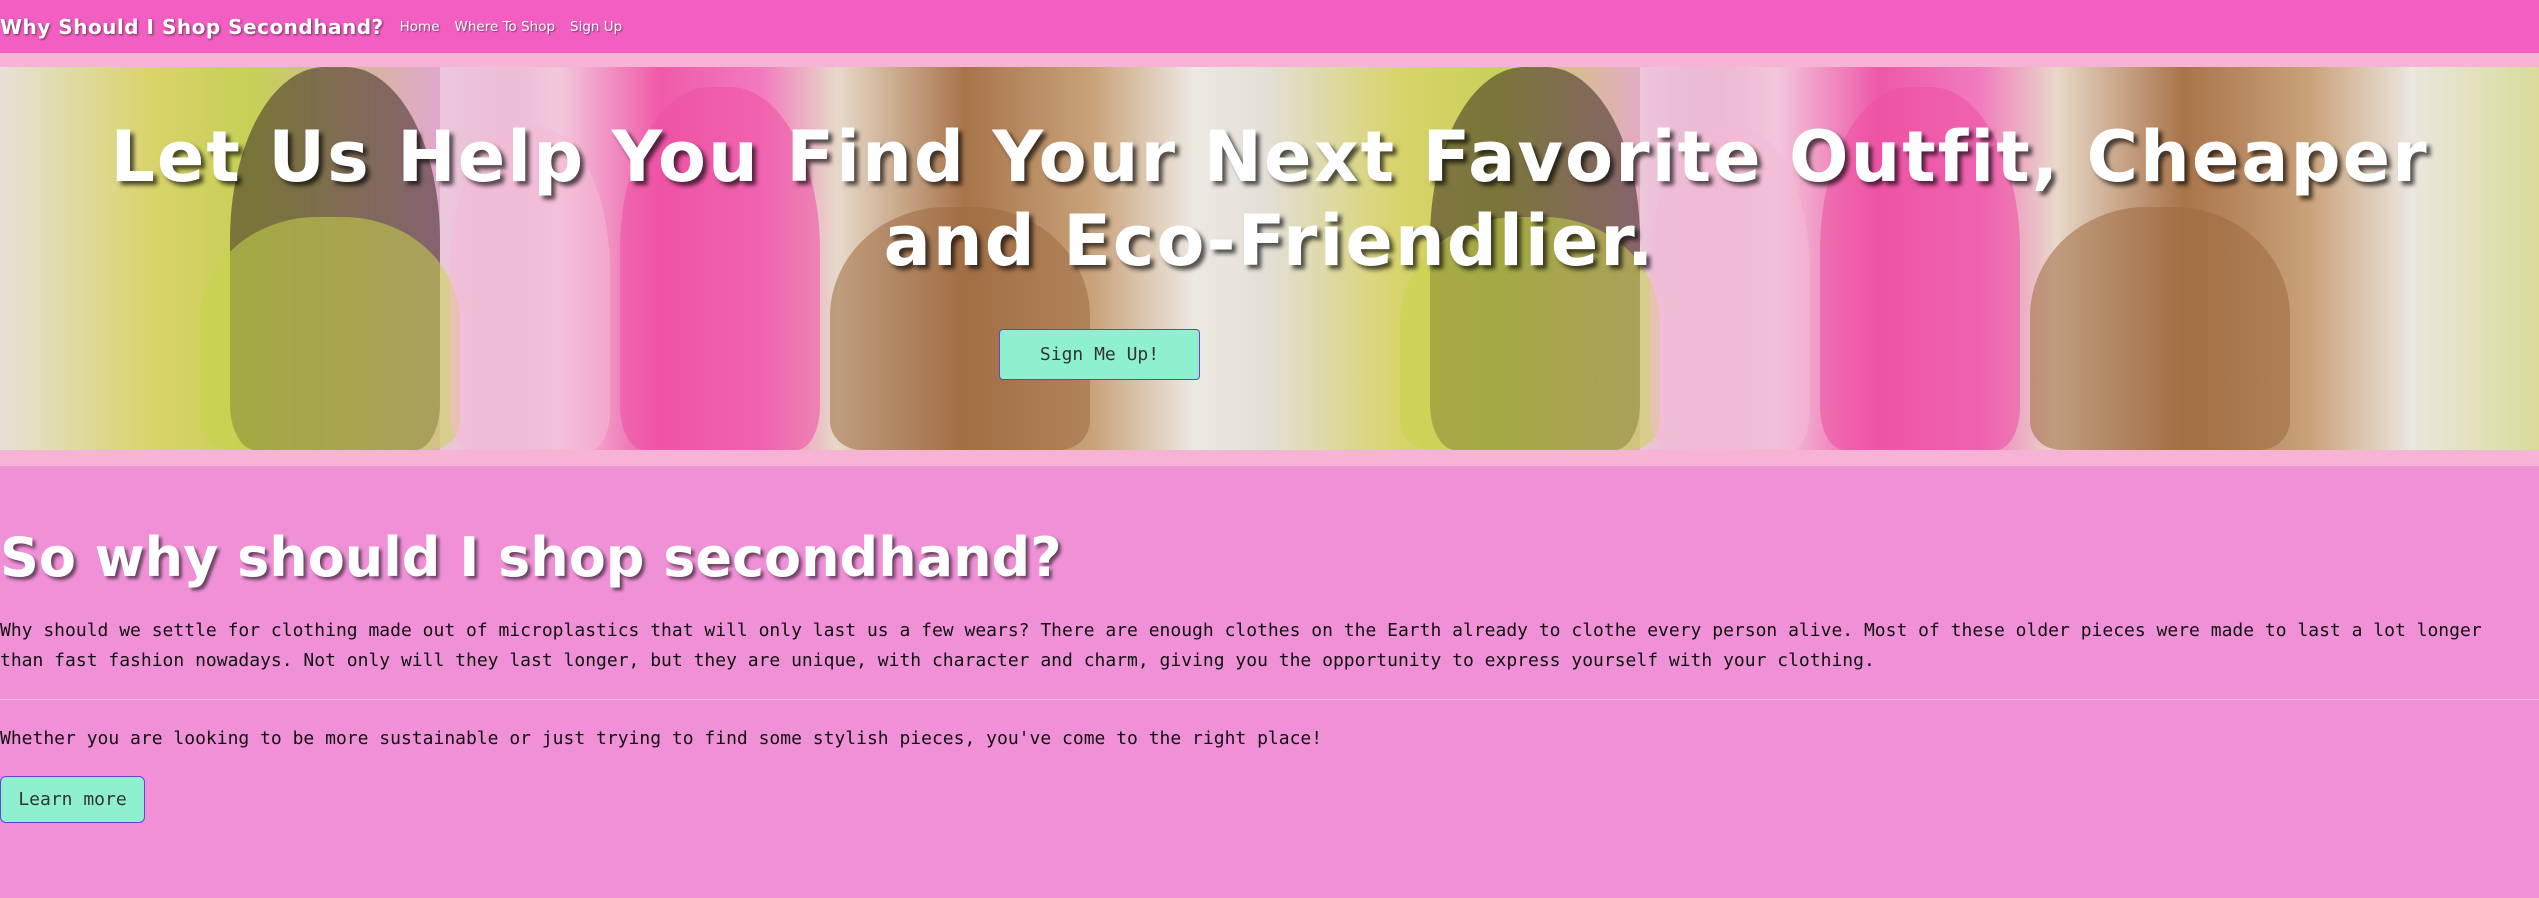  I want to click on divider, so click(1269, 699).